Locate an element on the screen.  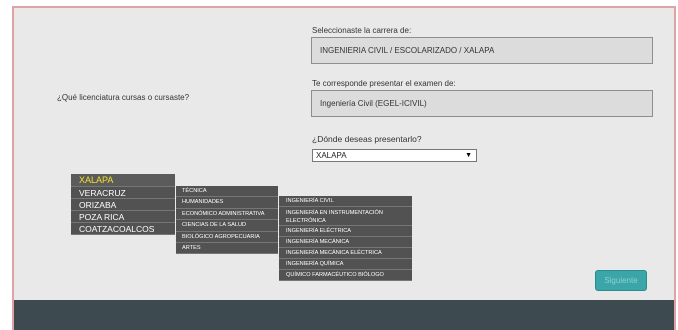
area-menu-item: ECONÓMICO ADMINISTRATIVA is located at coordinates (227, 214).